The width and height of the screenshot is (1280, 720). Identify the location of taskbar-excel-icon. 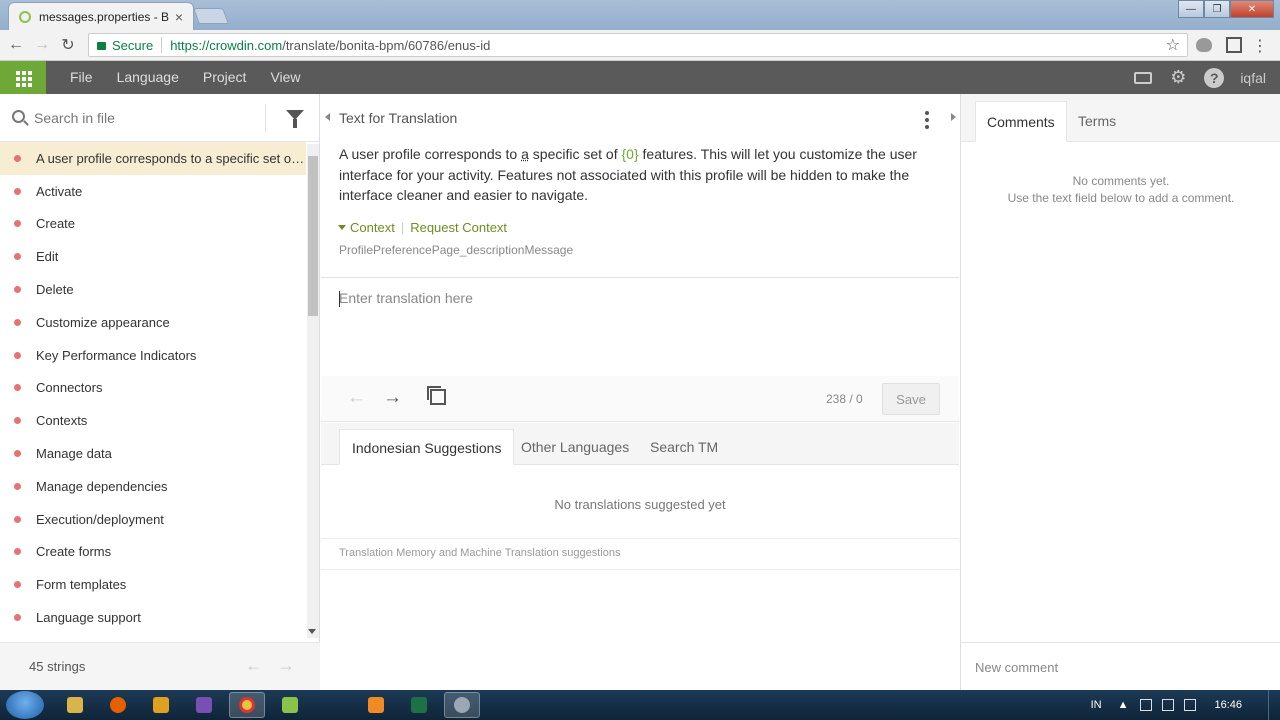
(419, 705).